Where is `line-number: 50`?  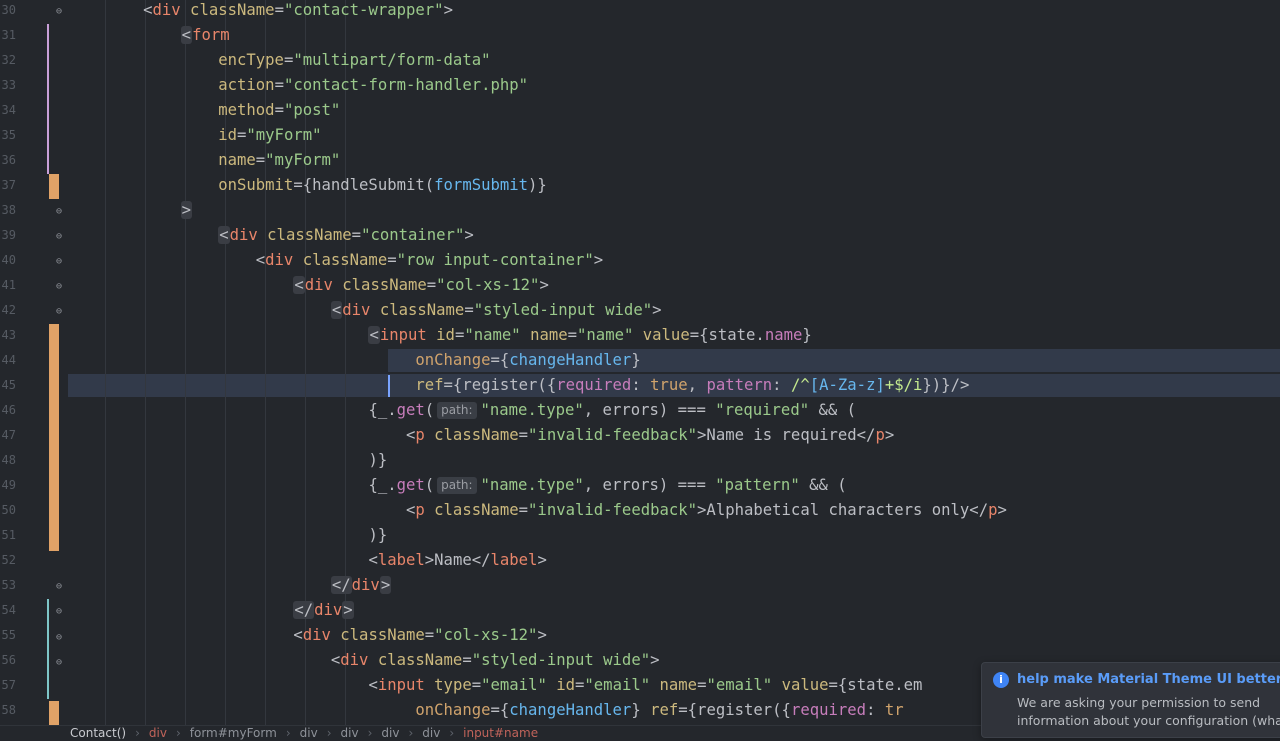 line-number: 50 is located at coordinates (8, 510).